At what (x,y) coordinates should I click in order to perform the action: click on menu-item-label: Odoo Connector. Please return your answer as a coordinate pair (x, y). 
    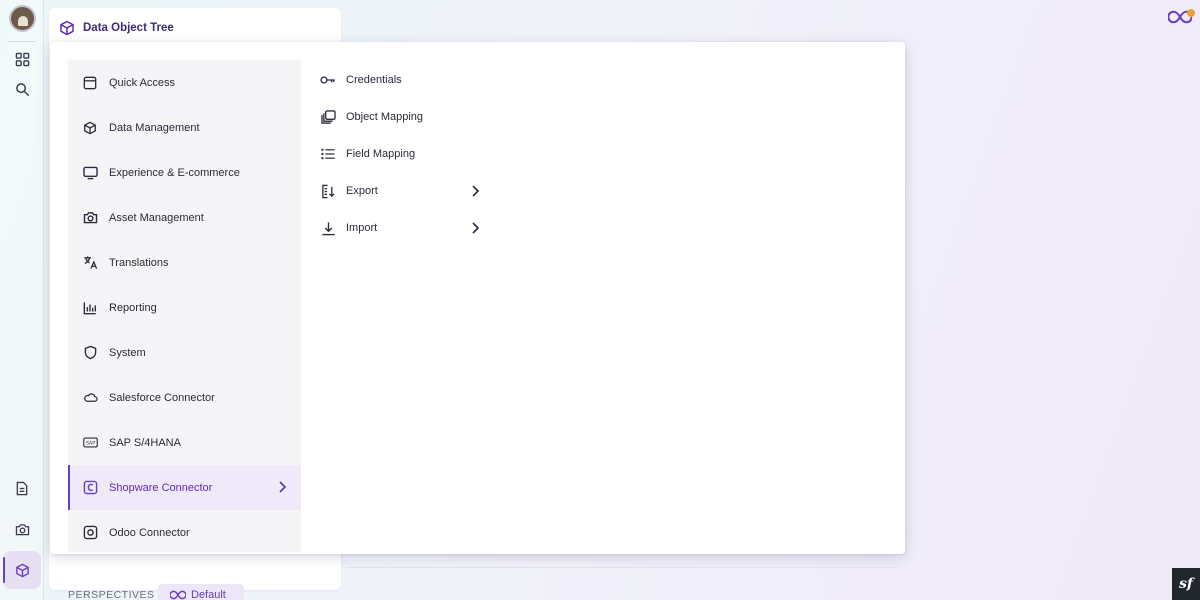
    Looking at the image, I should click on (149, 532).